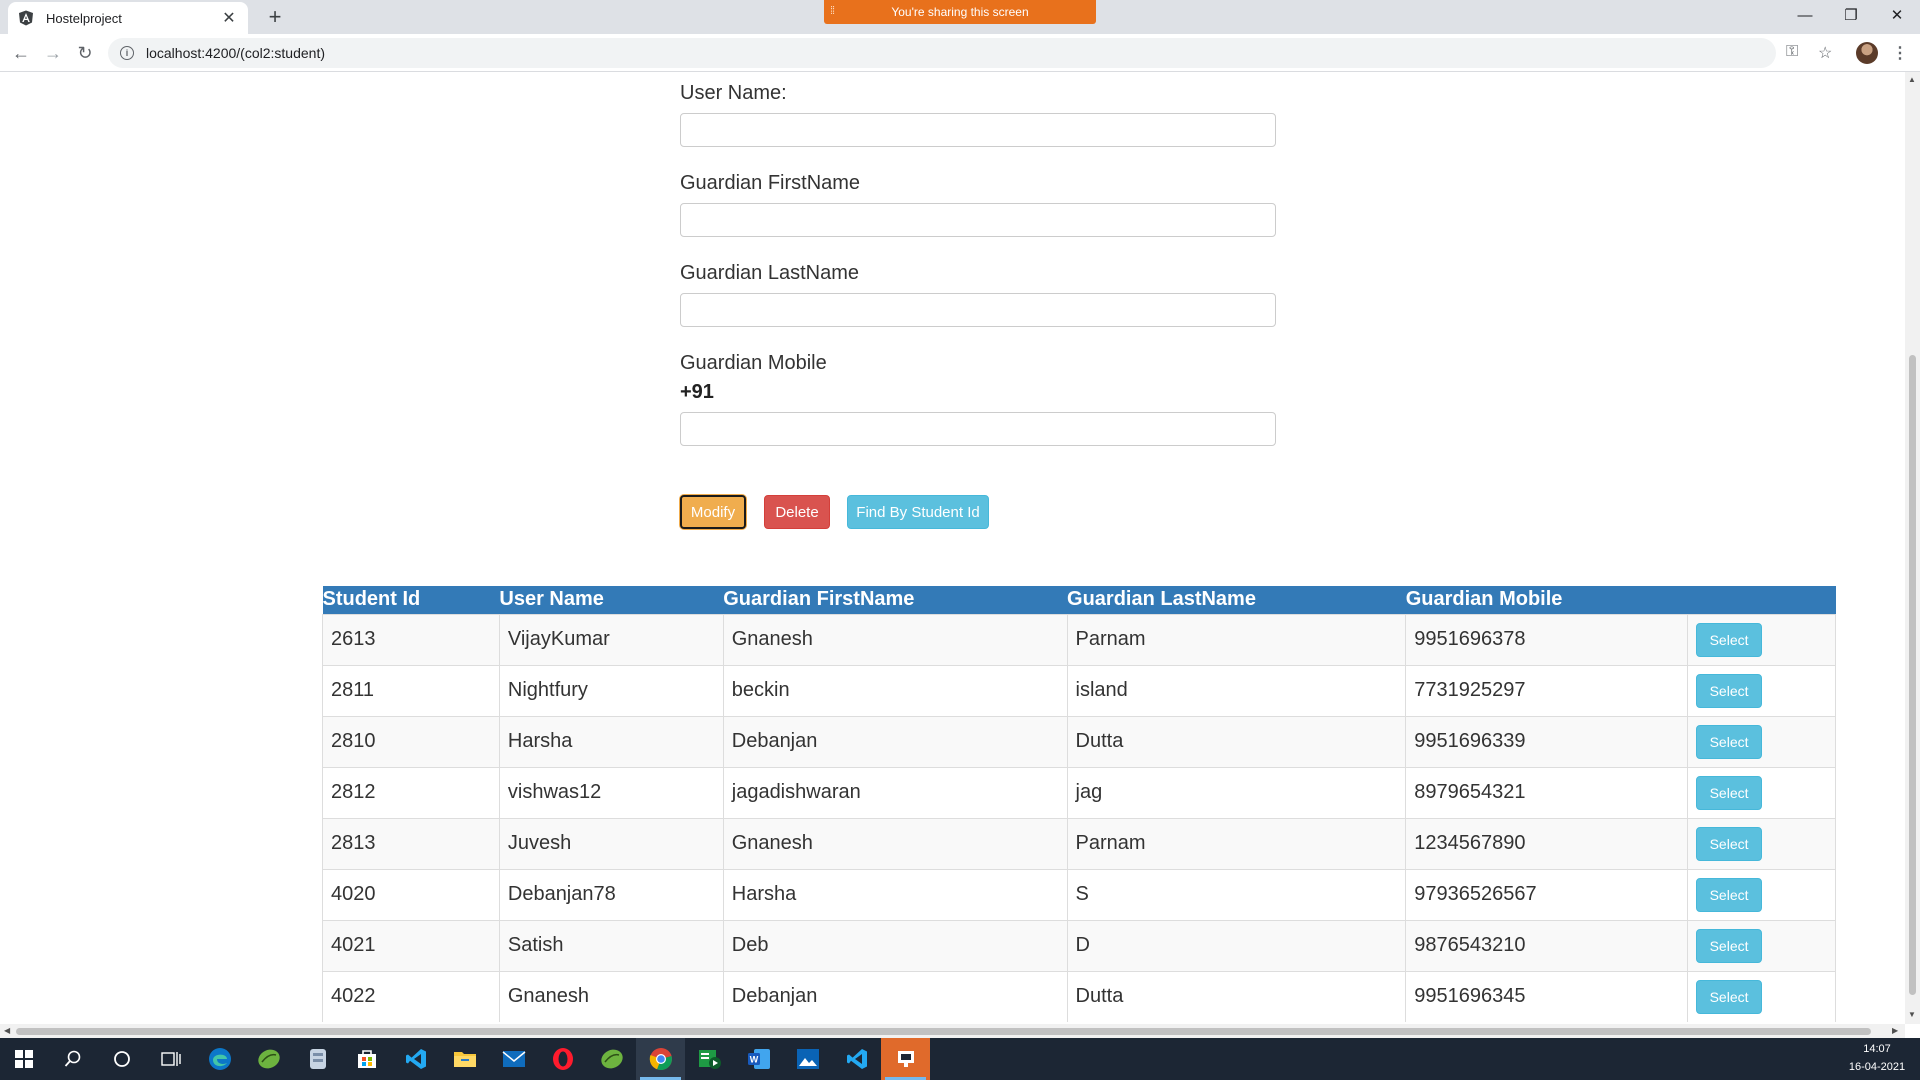  Describe the element at coordinates (415, 1059) in the screenshot. I see `vscode-icon` at that location.